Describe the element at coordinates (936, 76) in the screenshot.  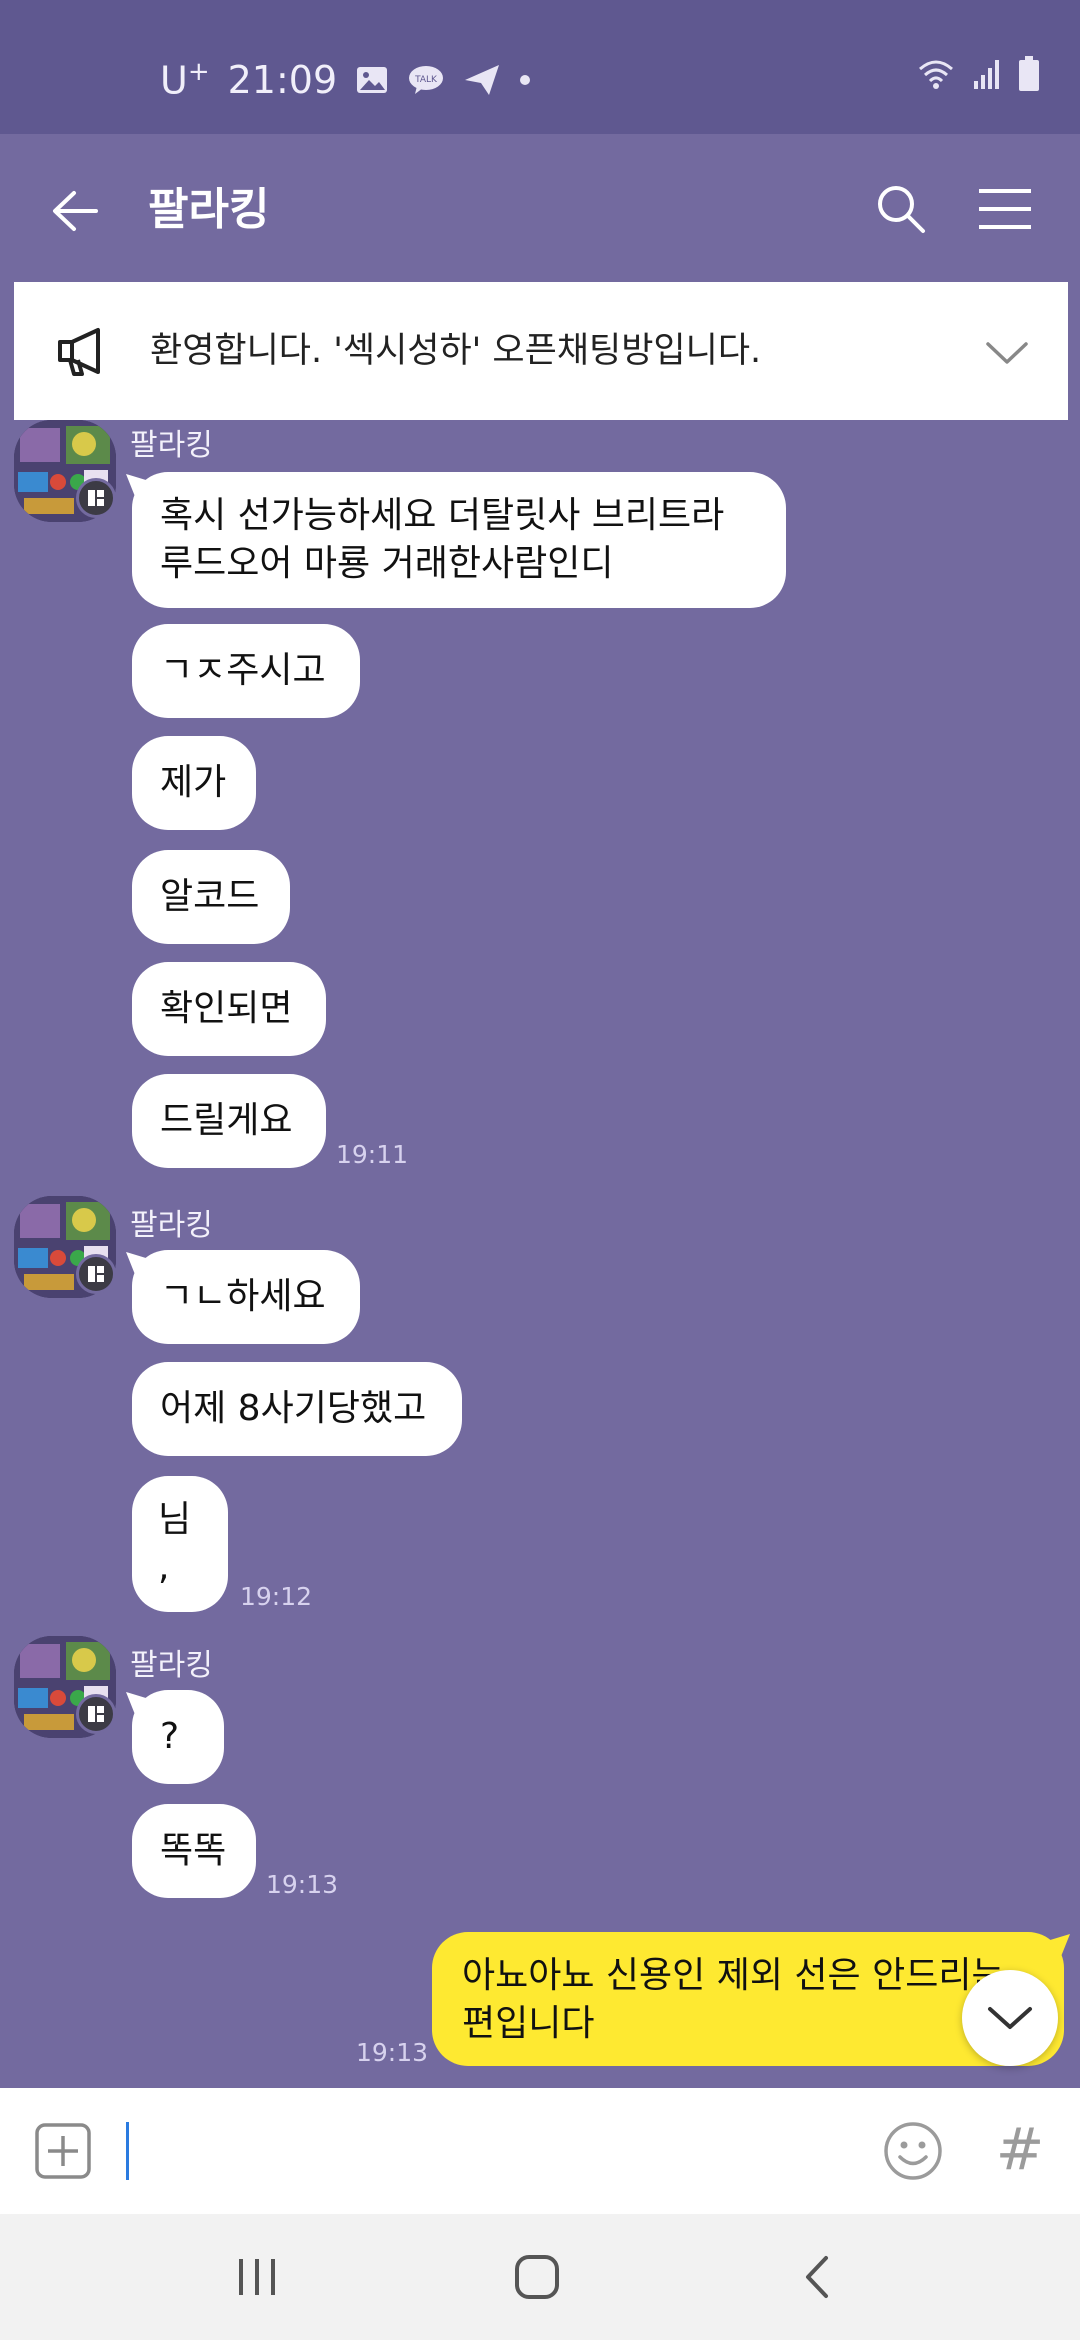
I see `wifi-icon` at that location.